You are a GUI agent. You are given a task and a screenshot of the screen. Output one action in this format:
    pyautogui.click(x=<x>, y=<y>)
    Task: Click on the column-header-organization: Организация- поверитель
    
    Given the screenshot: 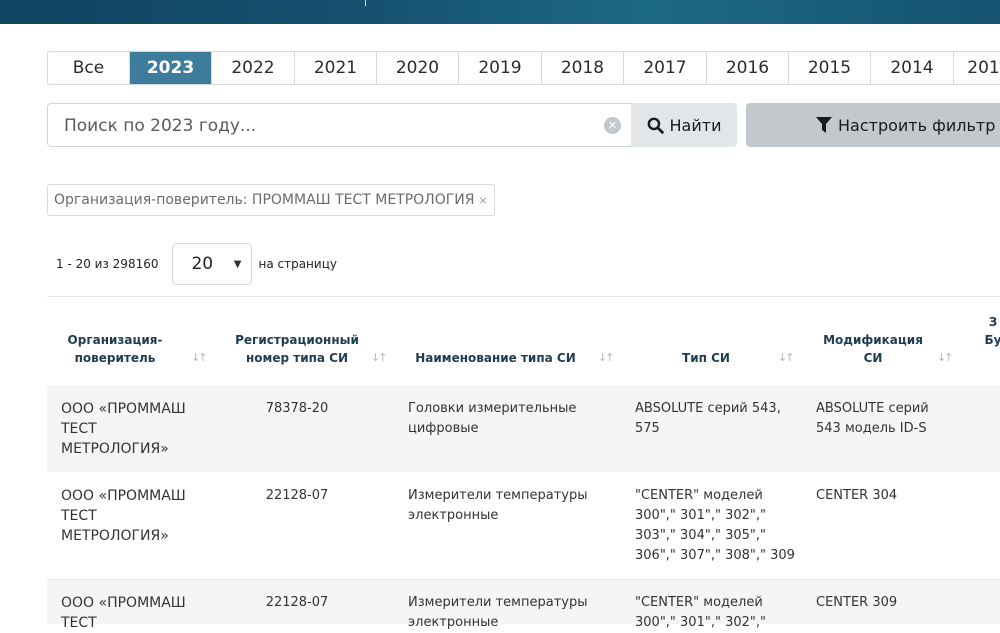 What is the action you would take?
    pyautogui.click(x=115, y=349)
    